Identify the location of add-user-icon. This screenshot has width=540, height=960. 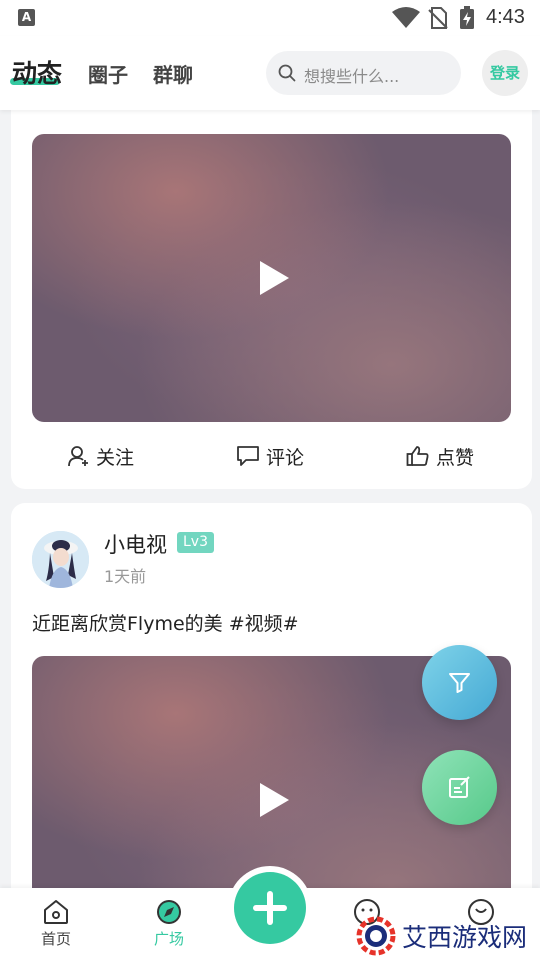
(78, 456).